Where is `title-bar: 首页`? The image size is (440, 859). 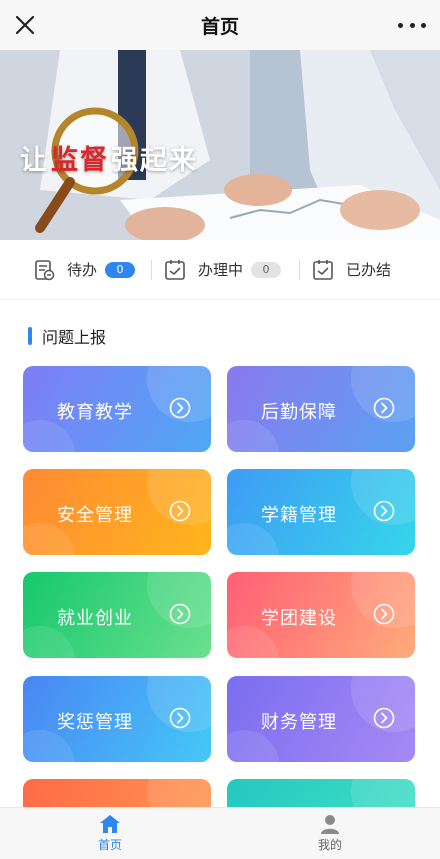
title-bar: 首页 is located at coordinates (220, 25).